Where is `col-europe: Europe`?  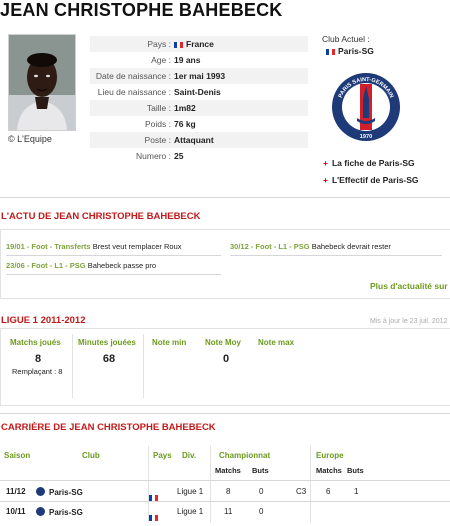
col-europe: Europe is located at coordinates (330, 455).